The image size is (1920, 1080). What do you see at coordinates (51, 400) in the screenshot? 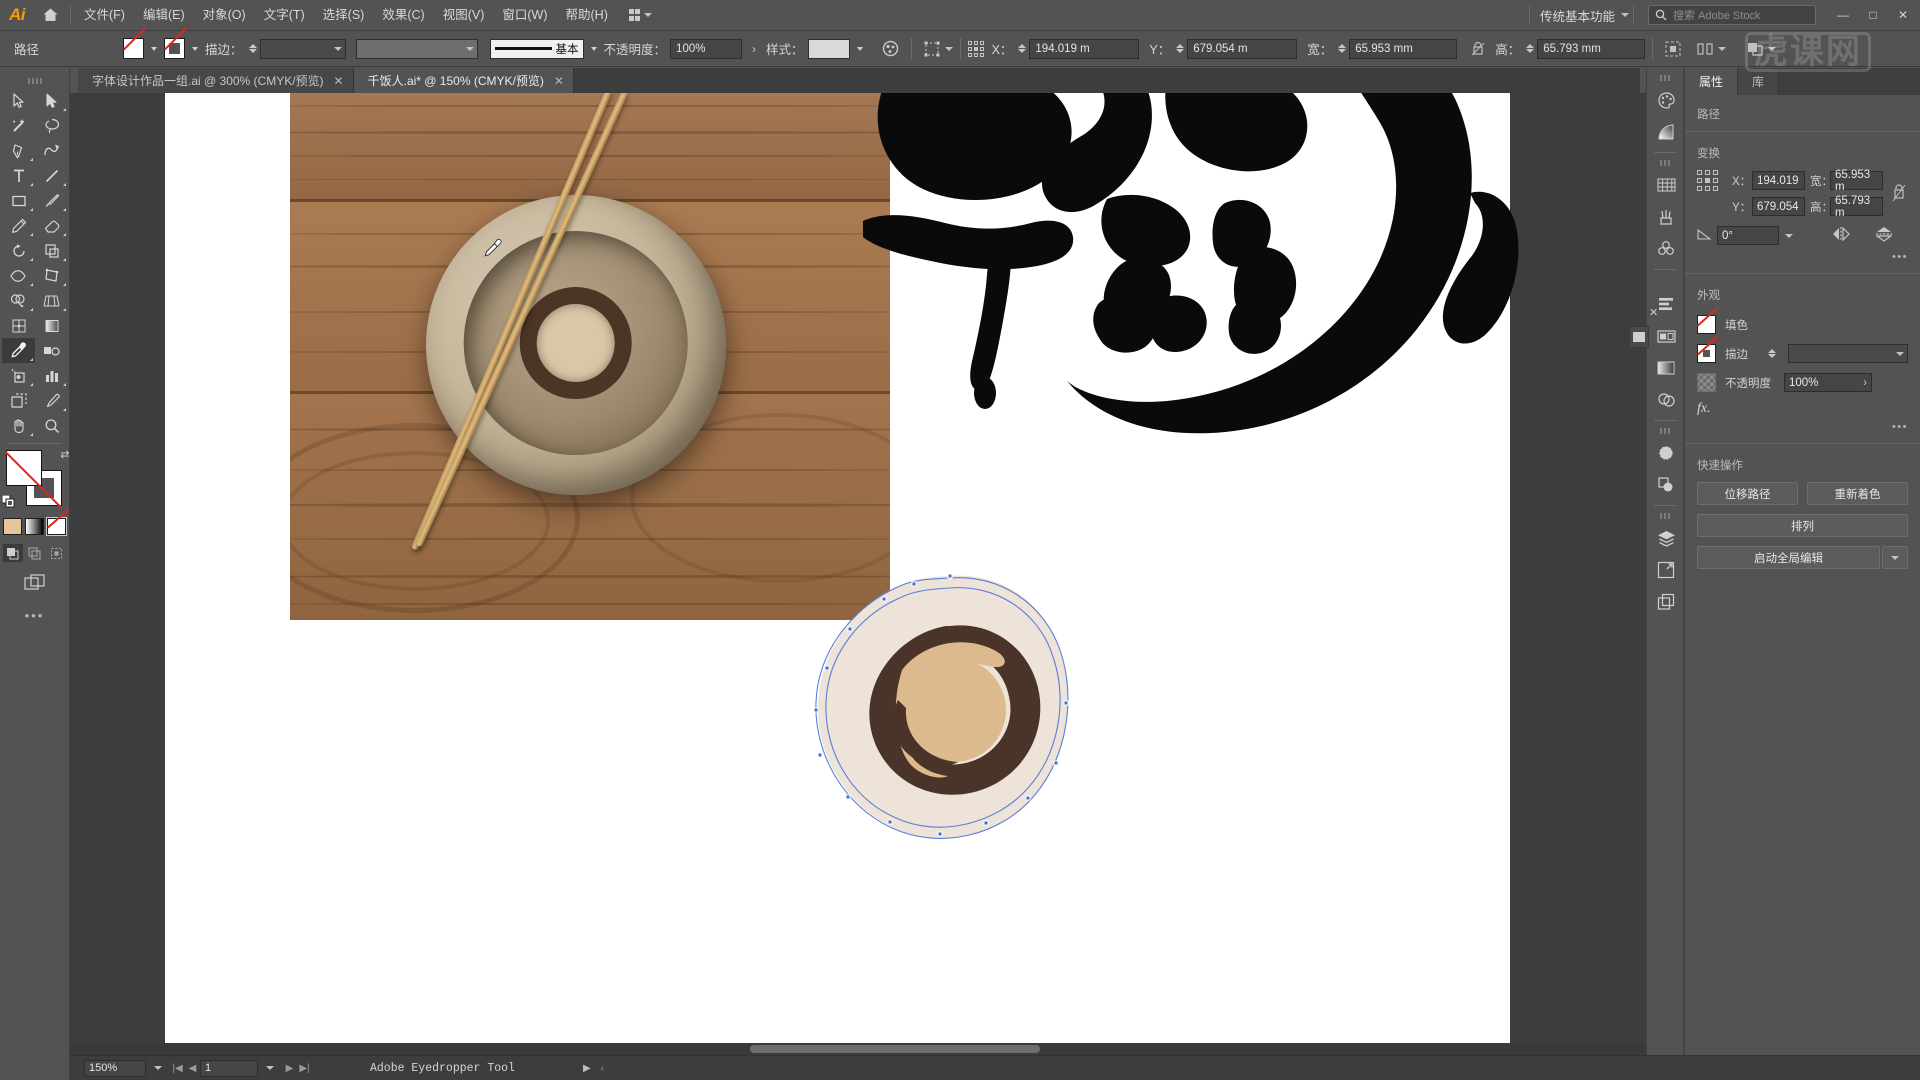
I see `slice-tool` at bounding box center [51, 400].